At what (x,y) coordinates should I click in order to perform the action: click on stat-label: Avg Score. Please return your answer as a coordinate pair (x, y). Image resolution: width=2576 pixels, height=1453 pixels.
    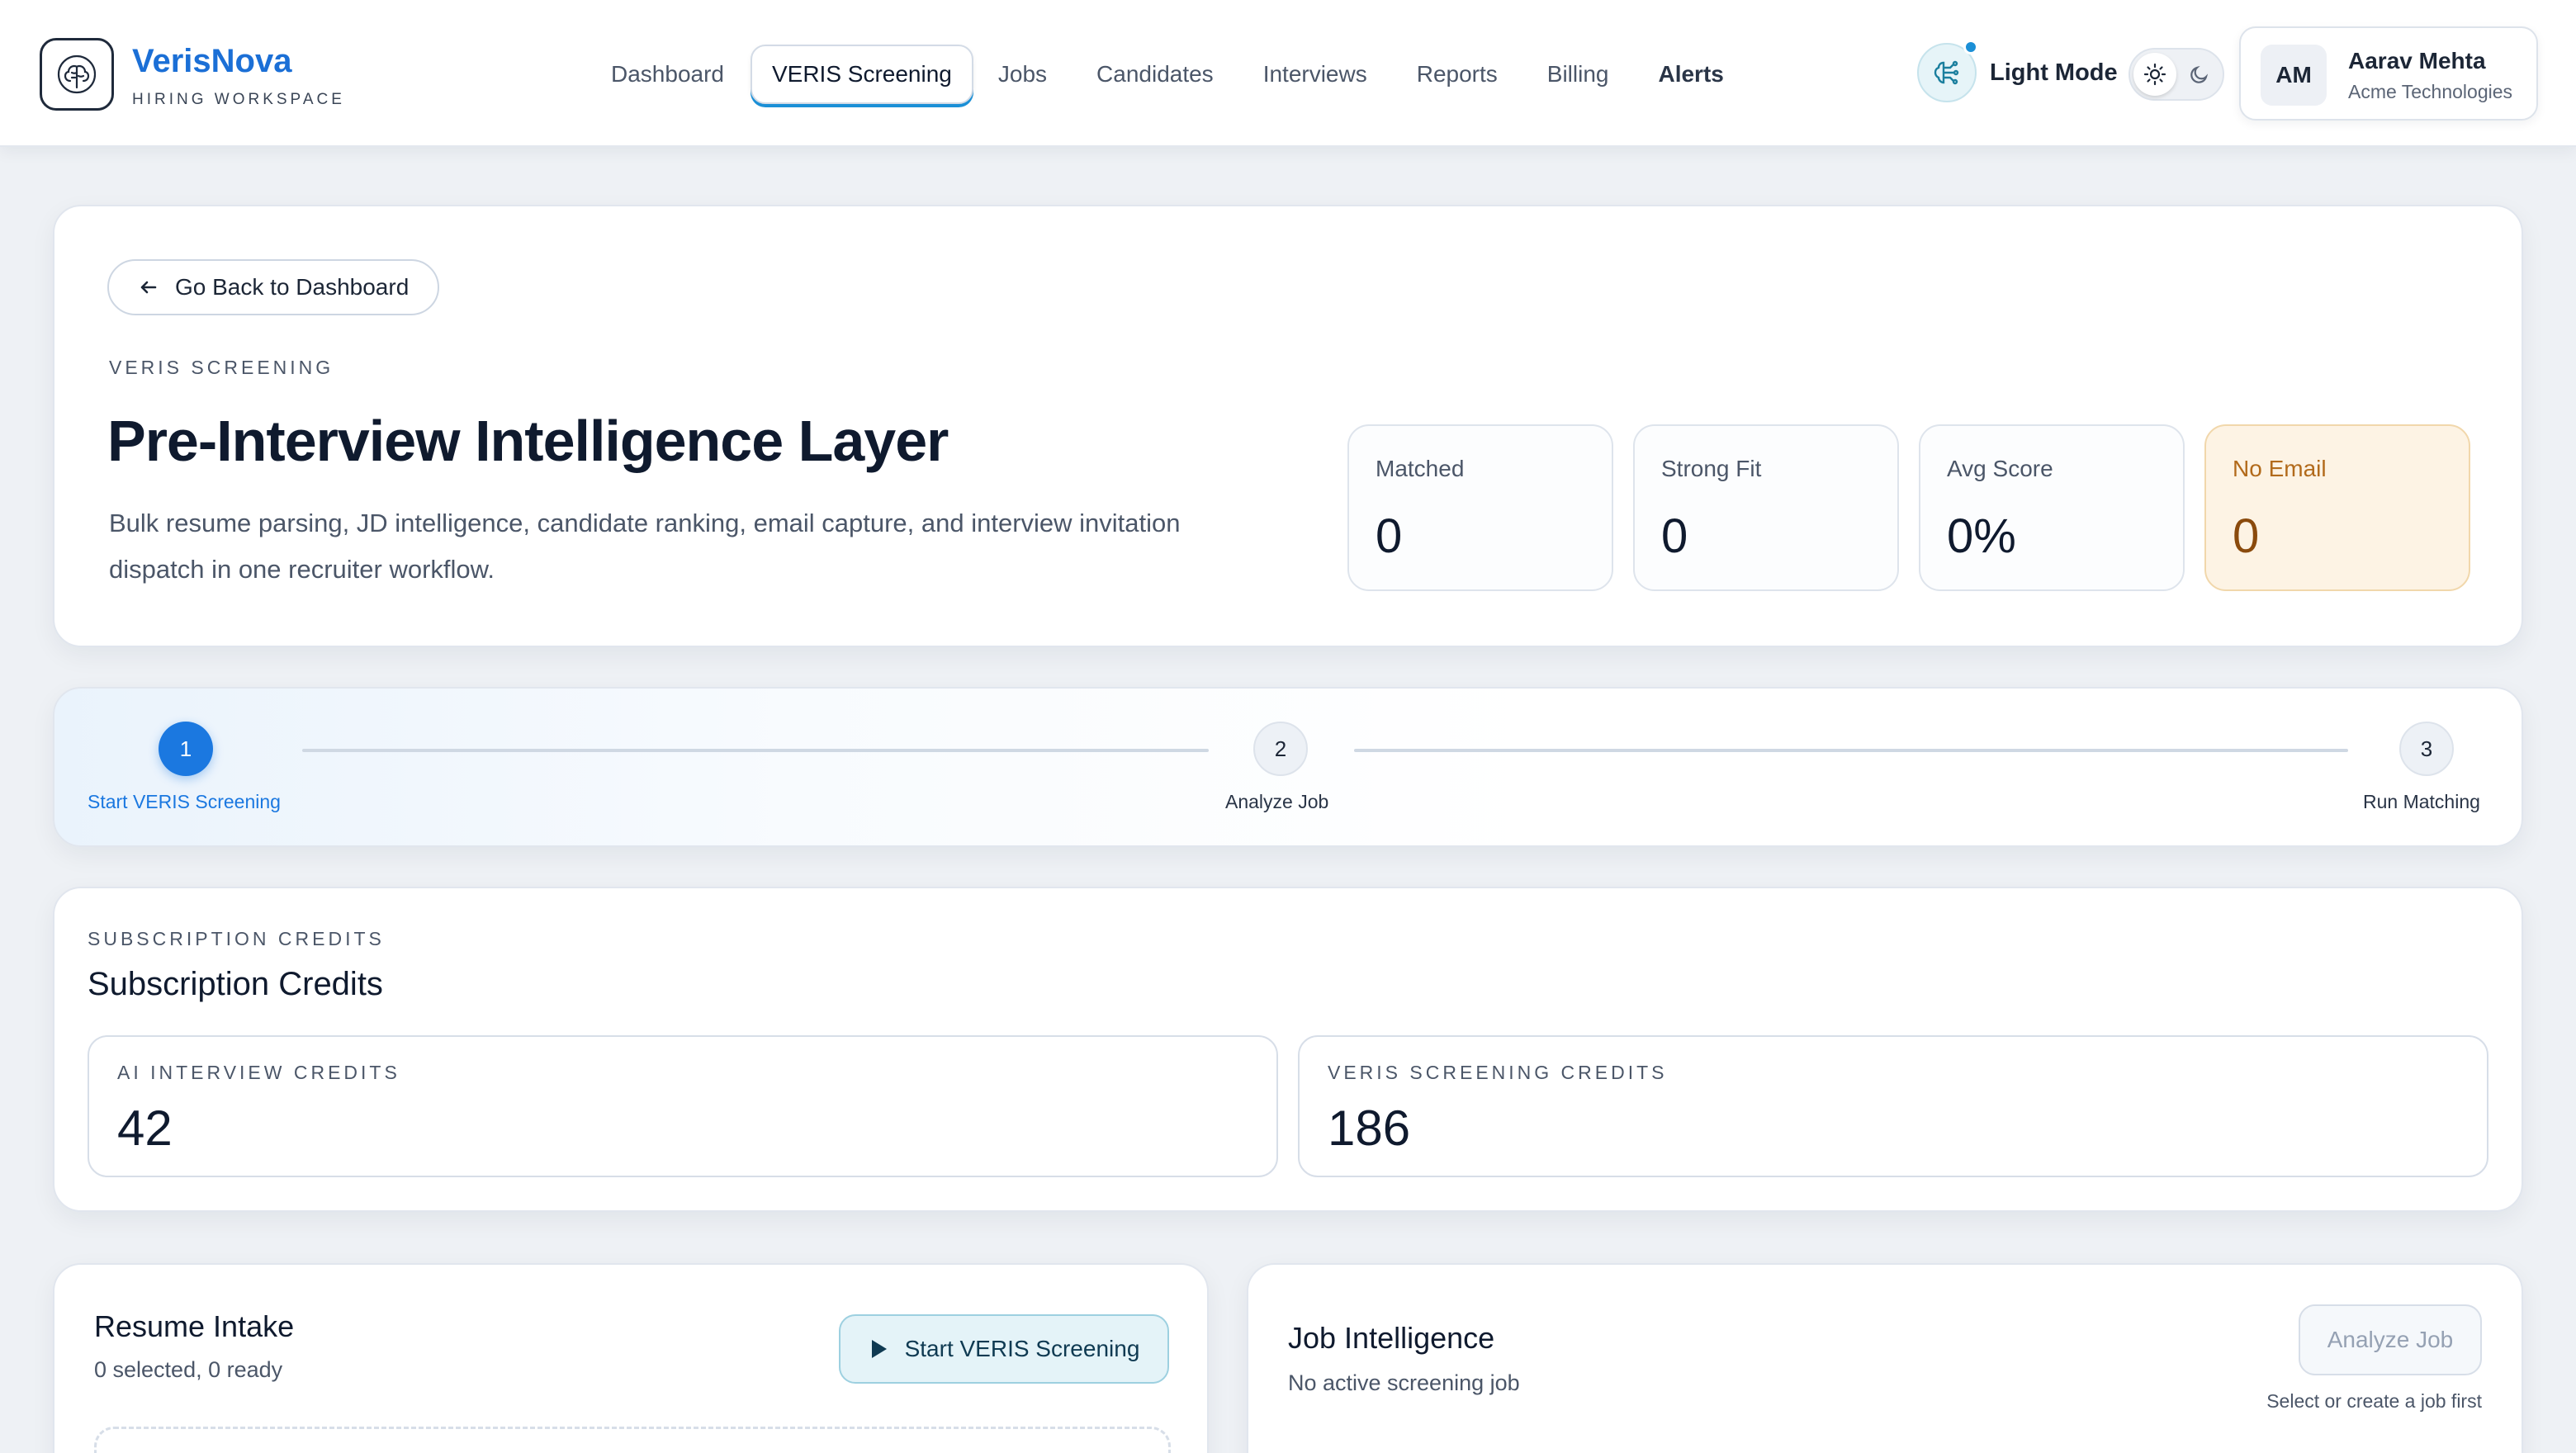
    Looking at the image, I should click on (2000, 468).